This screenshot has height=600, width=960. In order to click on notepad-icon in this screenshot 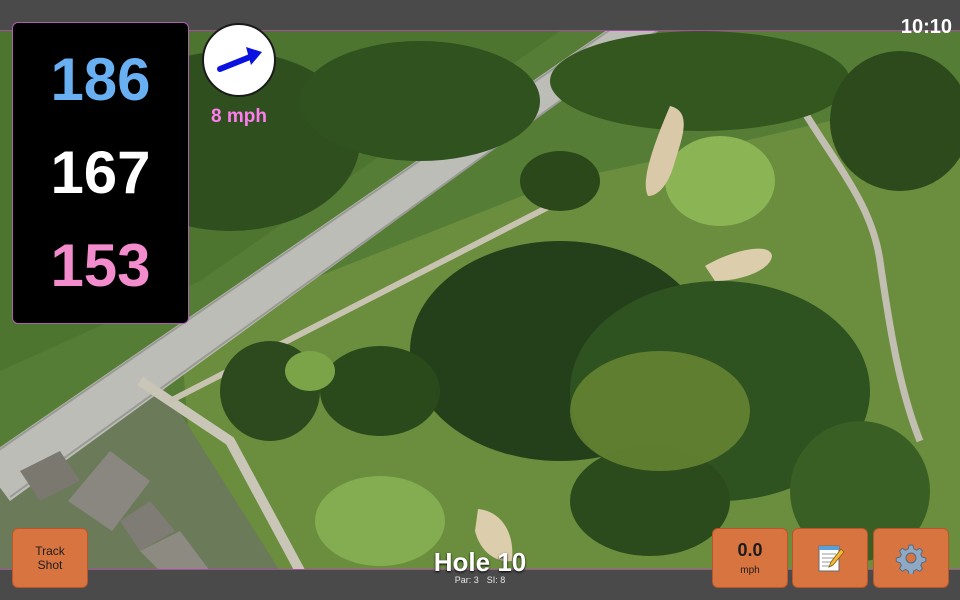, I will do `click(831, 558)`.